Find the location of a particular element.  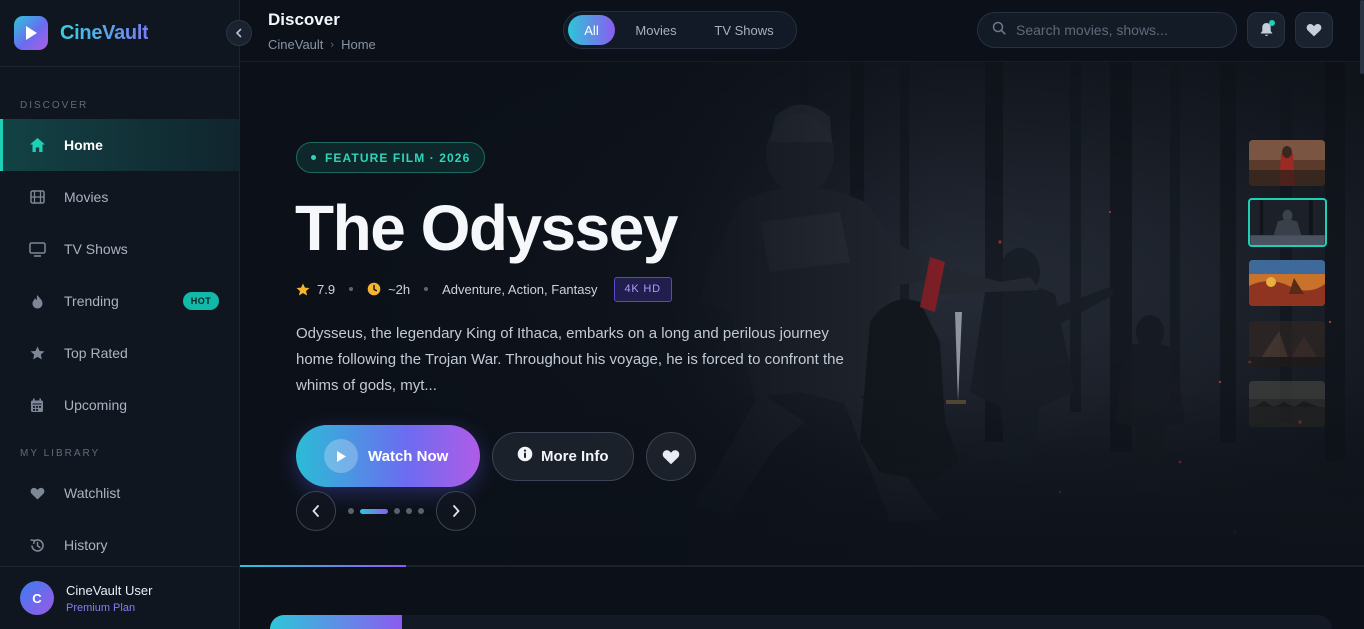

sidebar-item-upcoming: Upcoming is located at coordinates (119, 405).